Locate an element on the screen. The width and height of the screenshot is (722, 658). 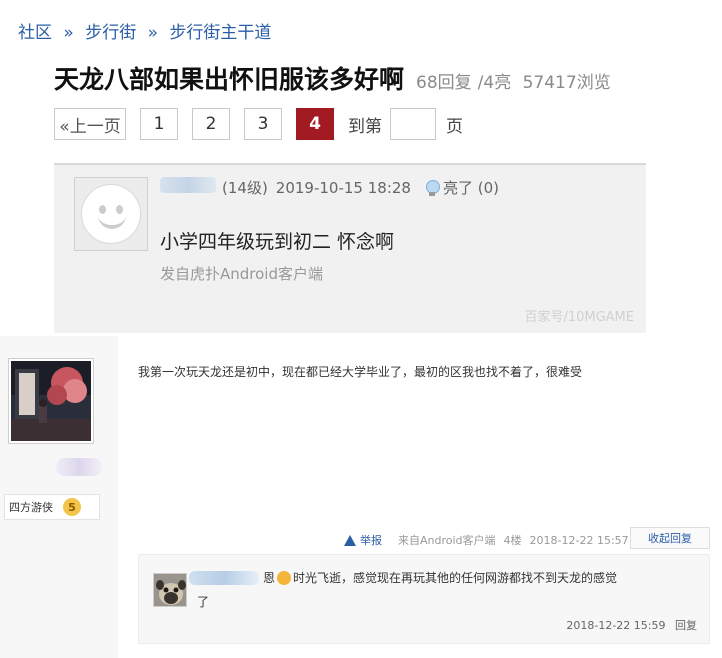
goto-page-input is located at coordinates (413, 124).